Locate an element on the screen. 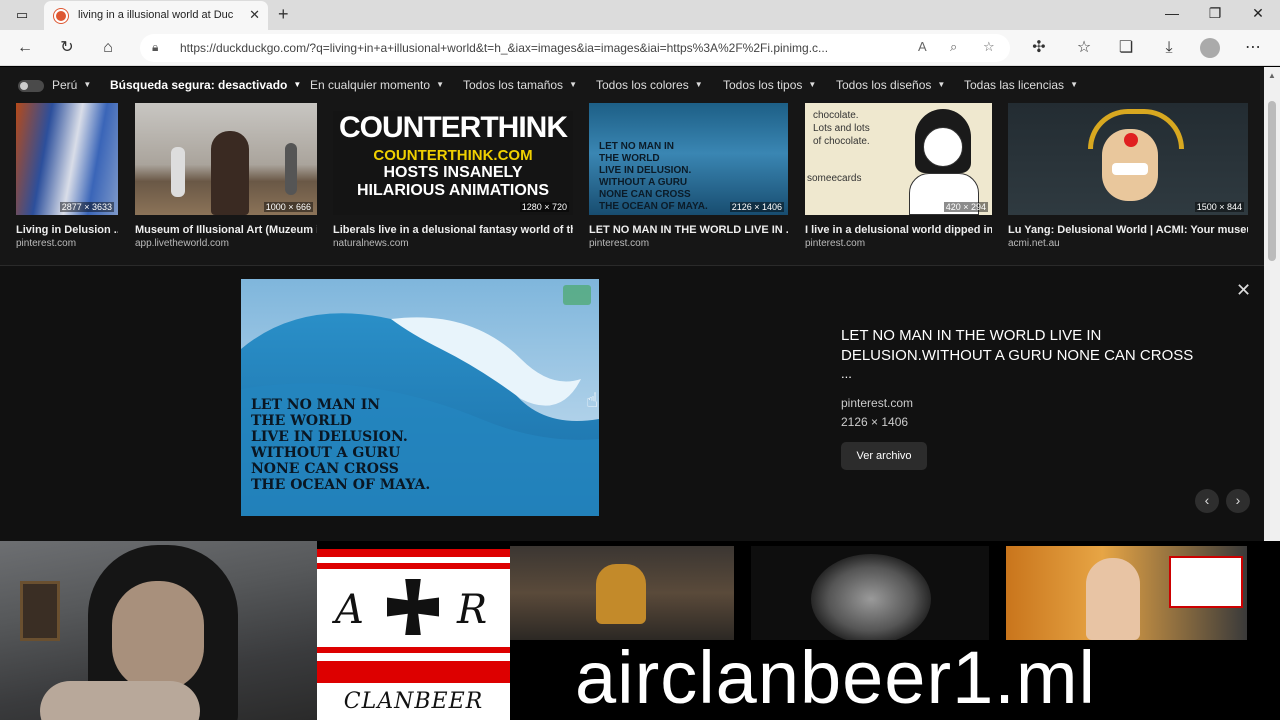 The height and width of the screenshot is (720, 1280). clan-logo: A R CLANBEER is located at coordinates (413, 634).